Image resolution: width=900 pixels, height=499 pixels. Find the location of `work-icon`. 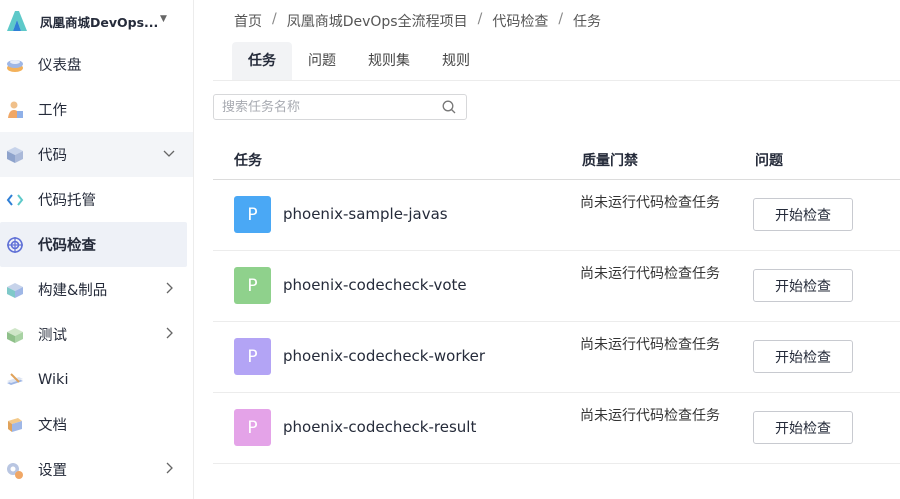

work-icon is located at coordinates (15, 110).